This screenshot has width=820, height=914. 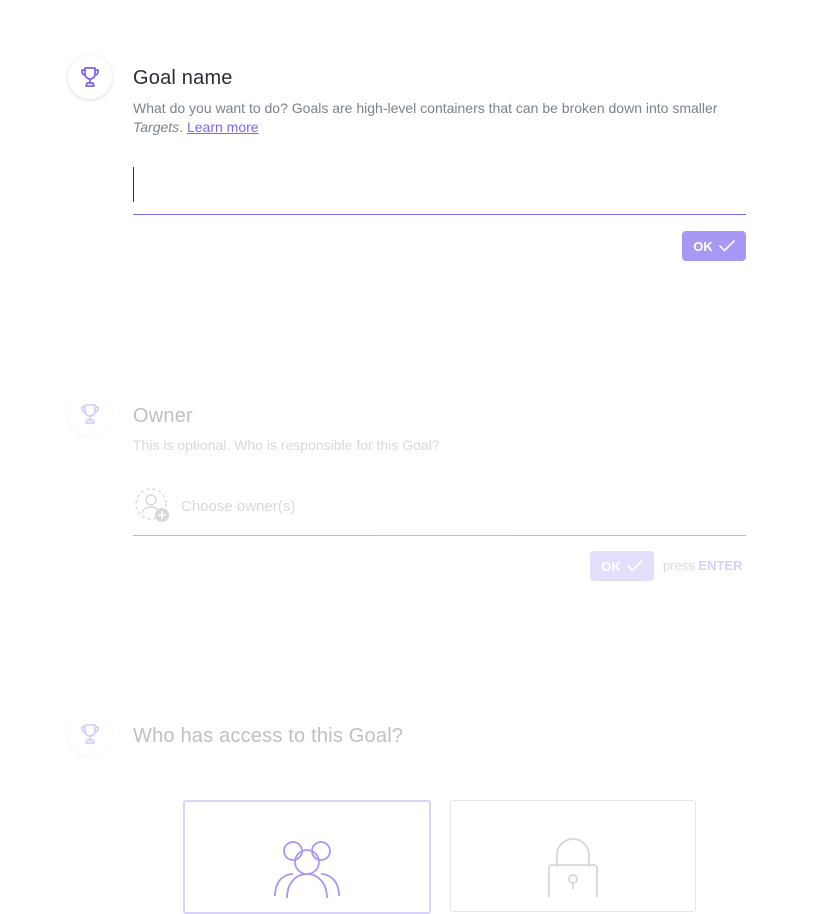 What do you see at coordinates (573, 867) in the screenshot?
I see `lock-icon` at bounding box center [573, 867].